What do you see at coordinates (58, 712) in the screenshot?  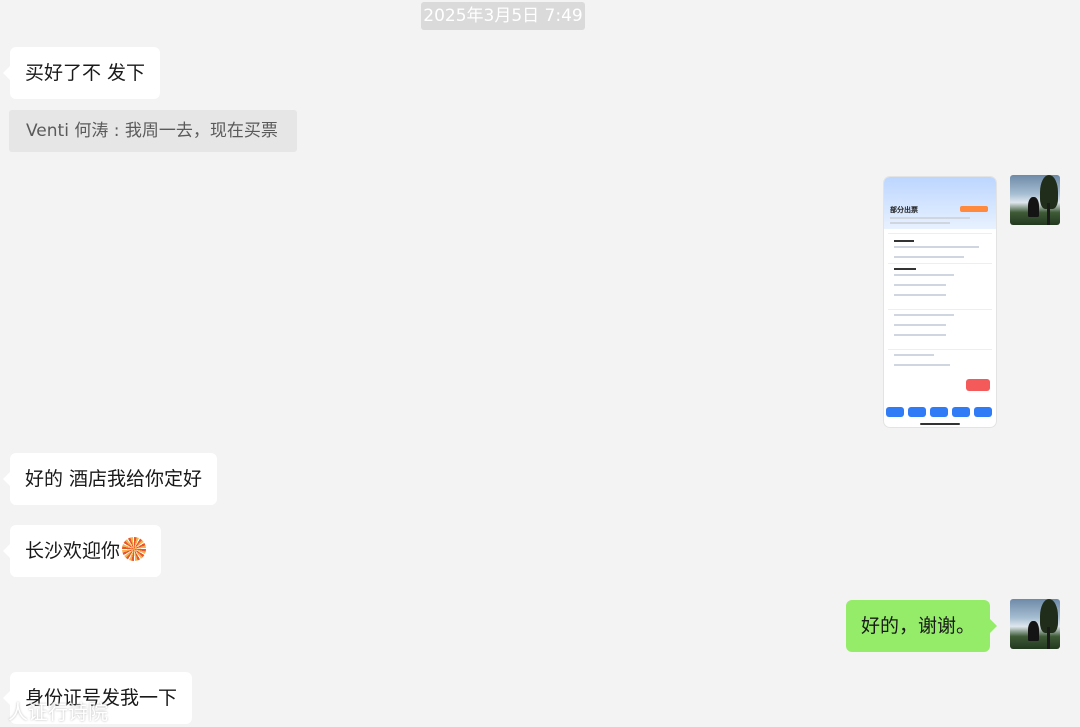 I see `watermark: 人证行诗院` at bounding box center [58, 712].